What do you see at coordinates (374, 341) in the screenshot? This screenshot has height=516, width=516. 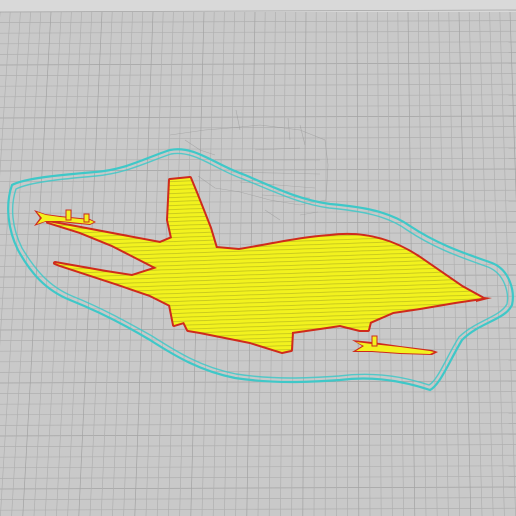 I see `pylon-lower` at bounding box center [374, 341].